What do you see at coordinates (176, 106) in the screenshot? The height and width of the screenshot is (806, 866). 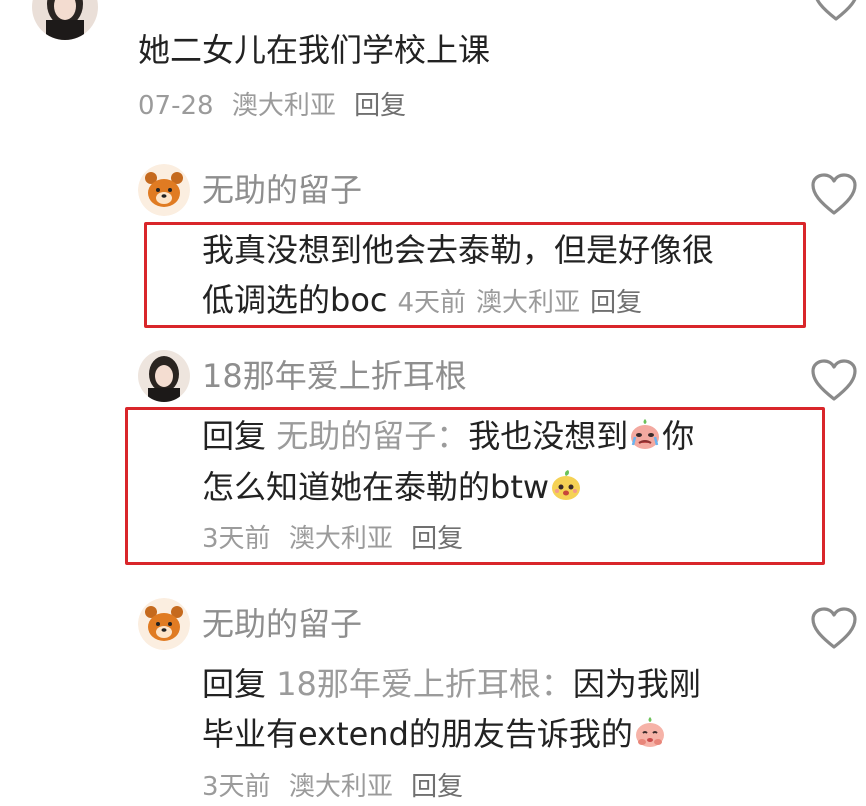 I see `comment-date: 07-28` at bounding box center [176, 106].